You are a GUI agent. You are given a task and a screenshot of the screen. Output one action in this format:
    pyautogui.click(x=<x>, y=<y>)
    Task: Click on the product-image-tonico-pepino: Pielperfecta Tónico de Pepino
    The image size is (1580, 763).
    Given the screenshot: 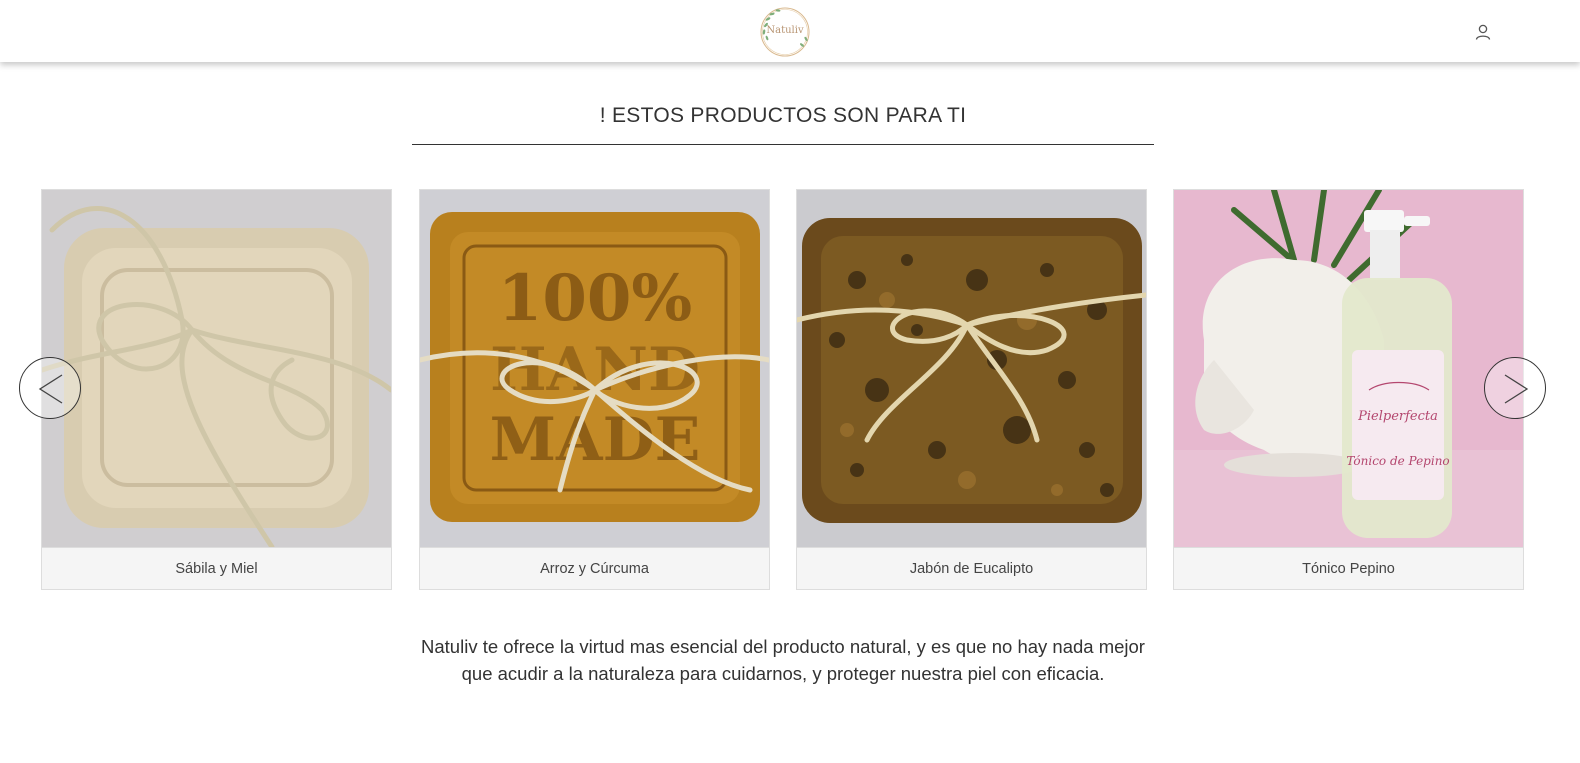 What is the action you would take?
    pyautogui.click(x=1348, y=368)
    